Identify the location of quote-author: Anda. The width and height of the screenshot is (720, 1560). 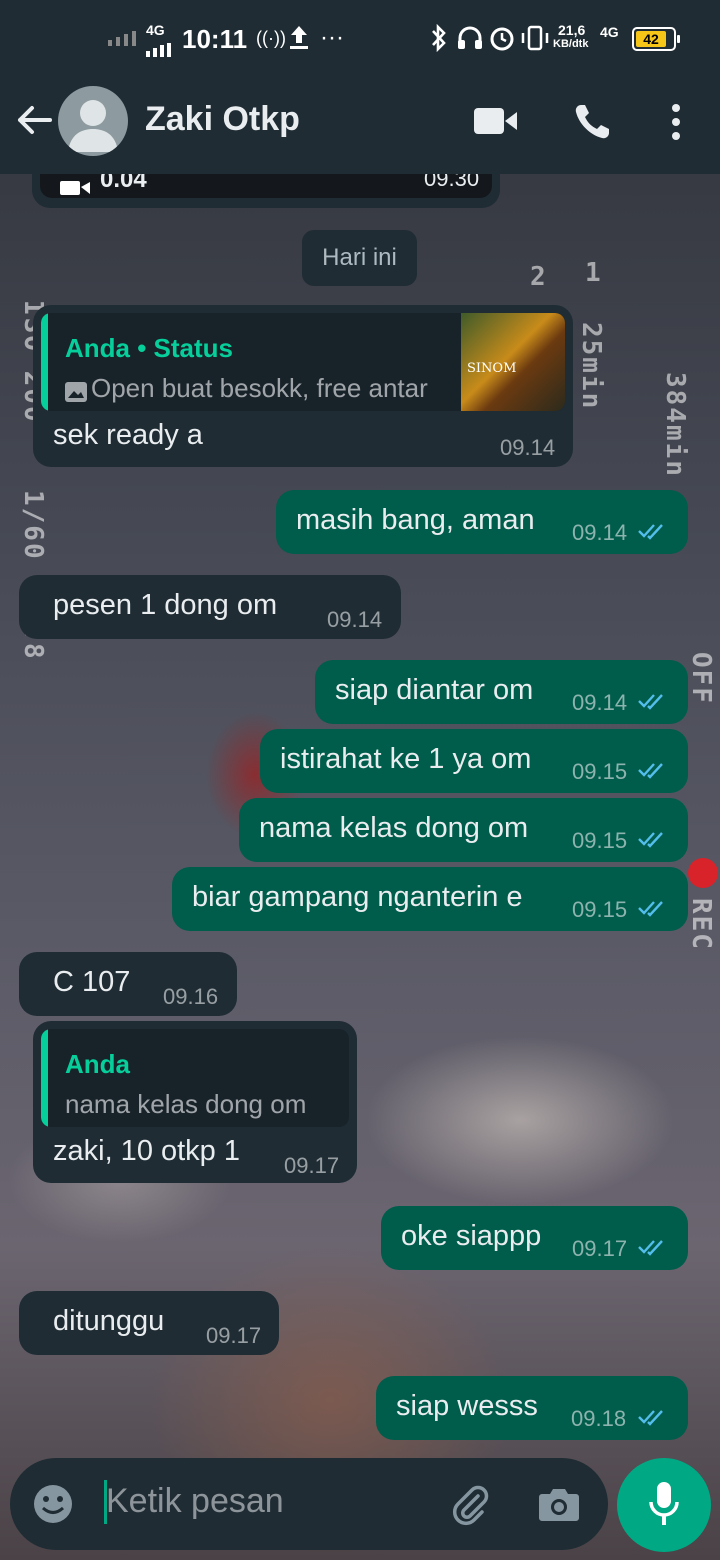
(97, 1064).